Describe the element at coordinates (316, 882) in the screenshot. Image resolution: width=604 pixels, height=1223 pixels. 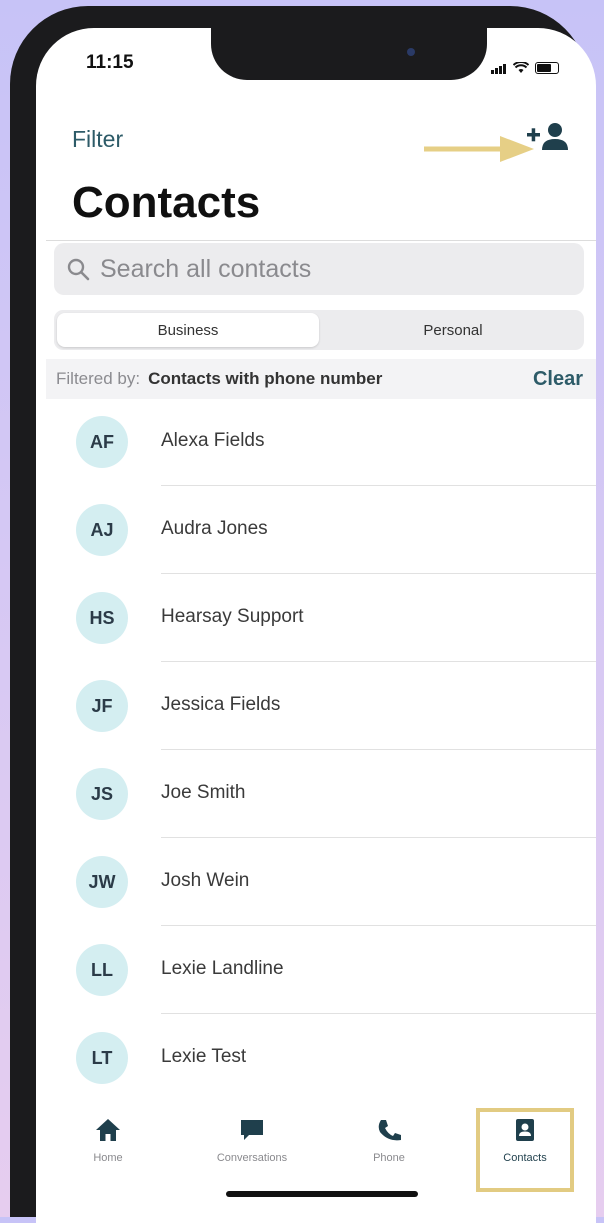
I see `list-item: JW Josh Wein` at that location.